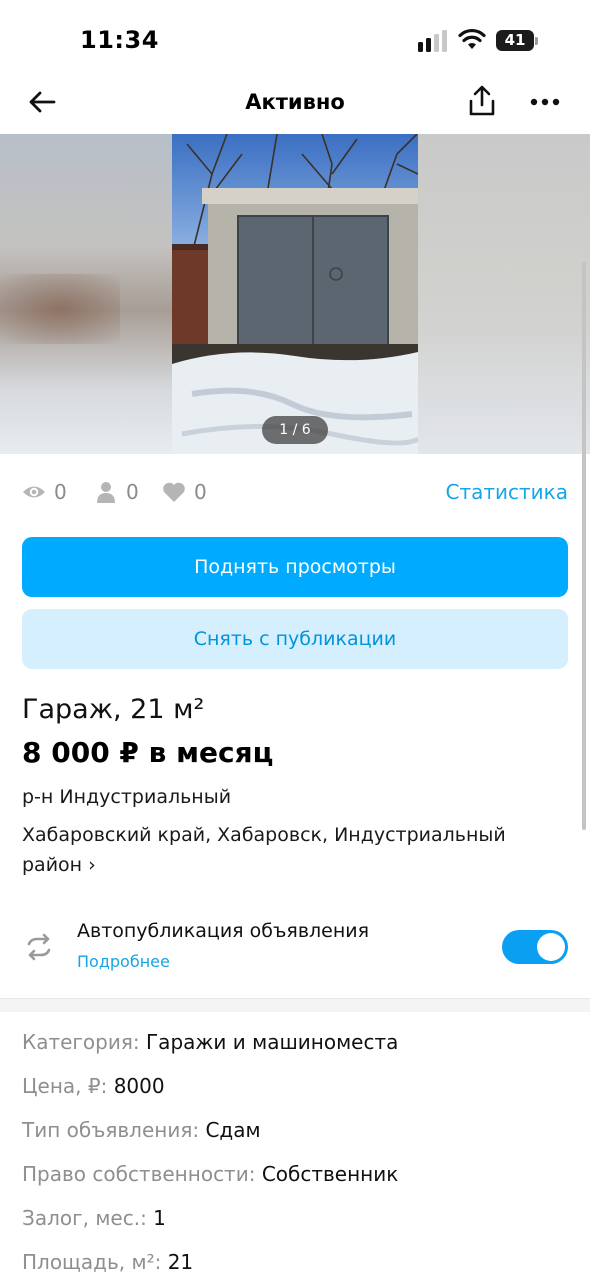 This screenshot has height=1280, width=590. I want to click on listing-price: 8 000 ₽ в месяц, so click(148, 752).